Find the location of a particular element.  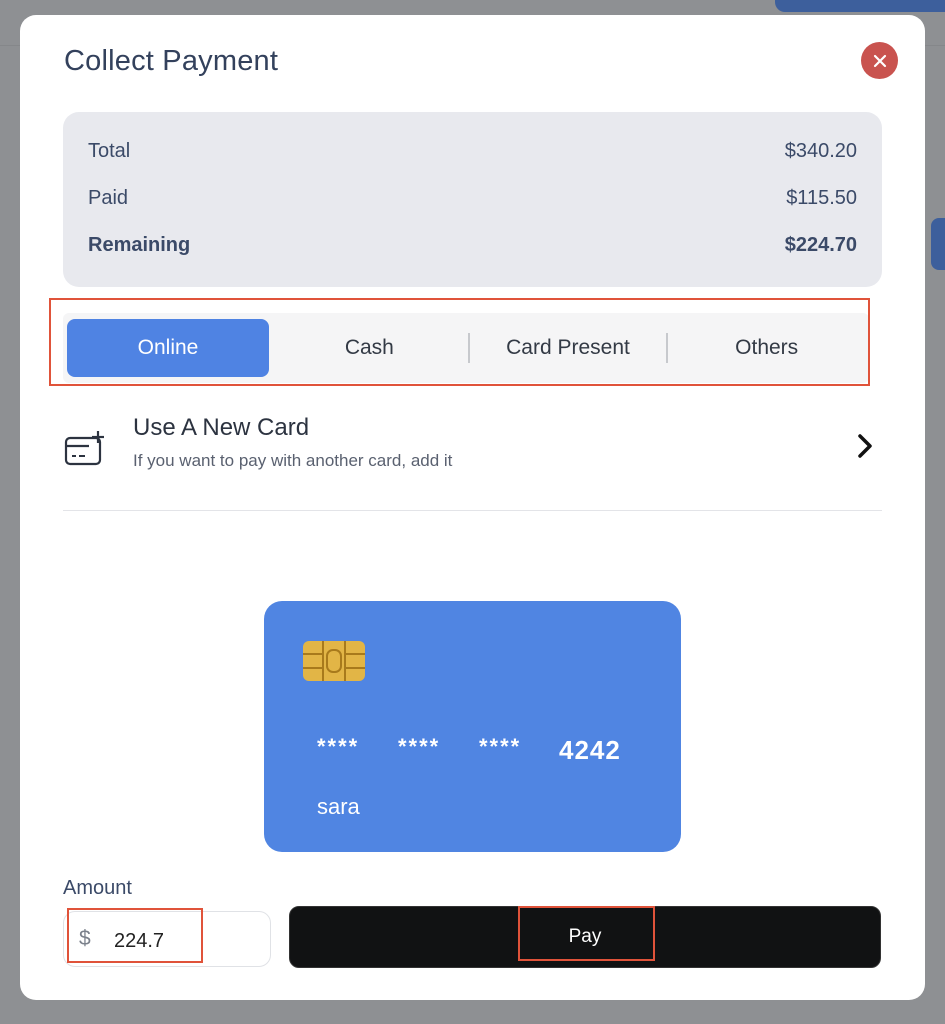

divider is located at coordinates (472, 510).